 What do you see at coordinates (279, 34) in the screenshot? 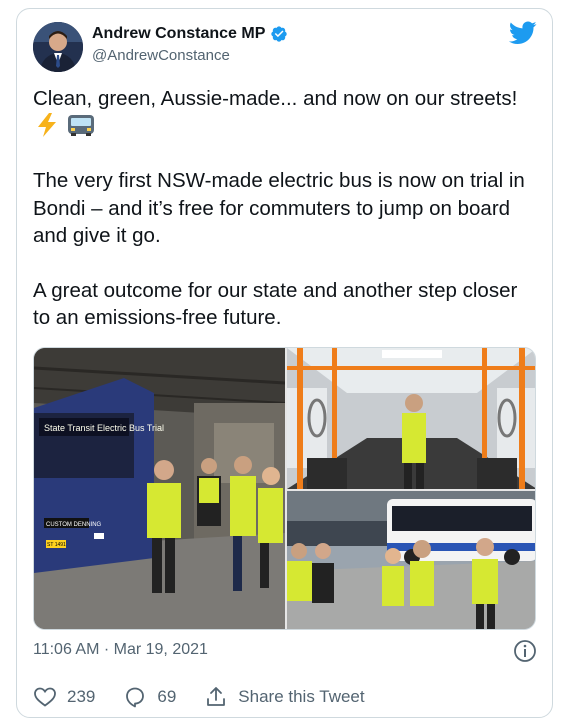
I see `verified-badge-icon` at bounding box center [279, 34].